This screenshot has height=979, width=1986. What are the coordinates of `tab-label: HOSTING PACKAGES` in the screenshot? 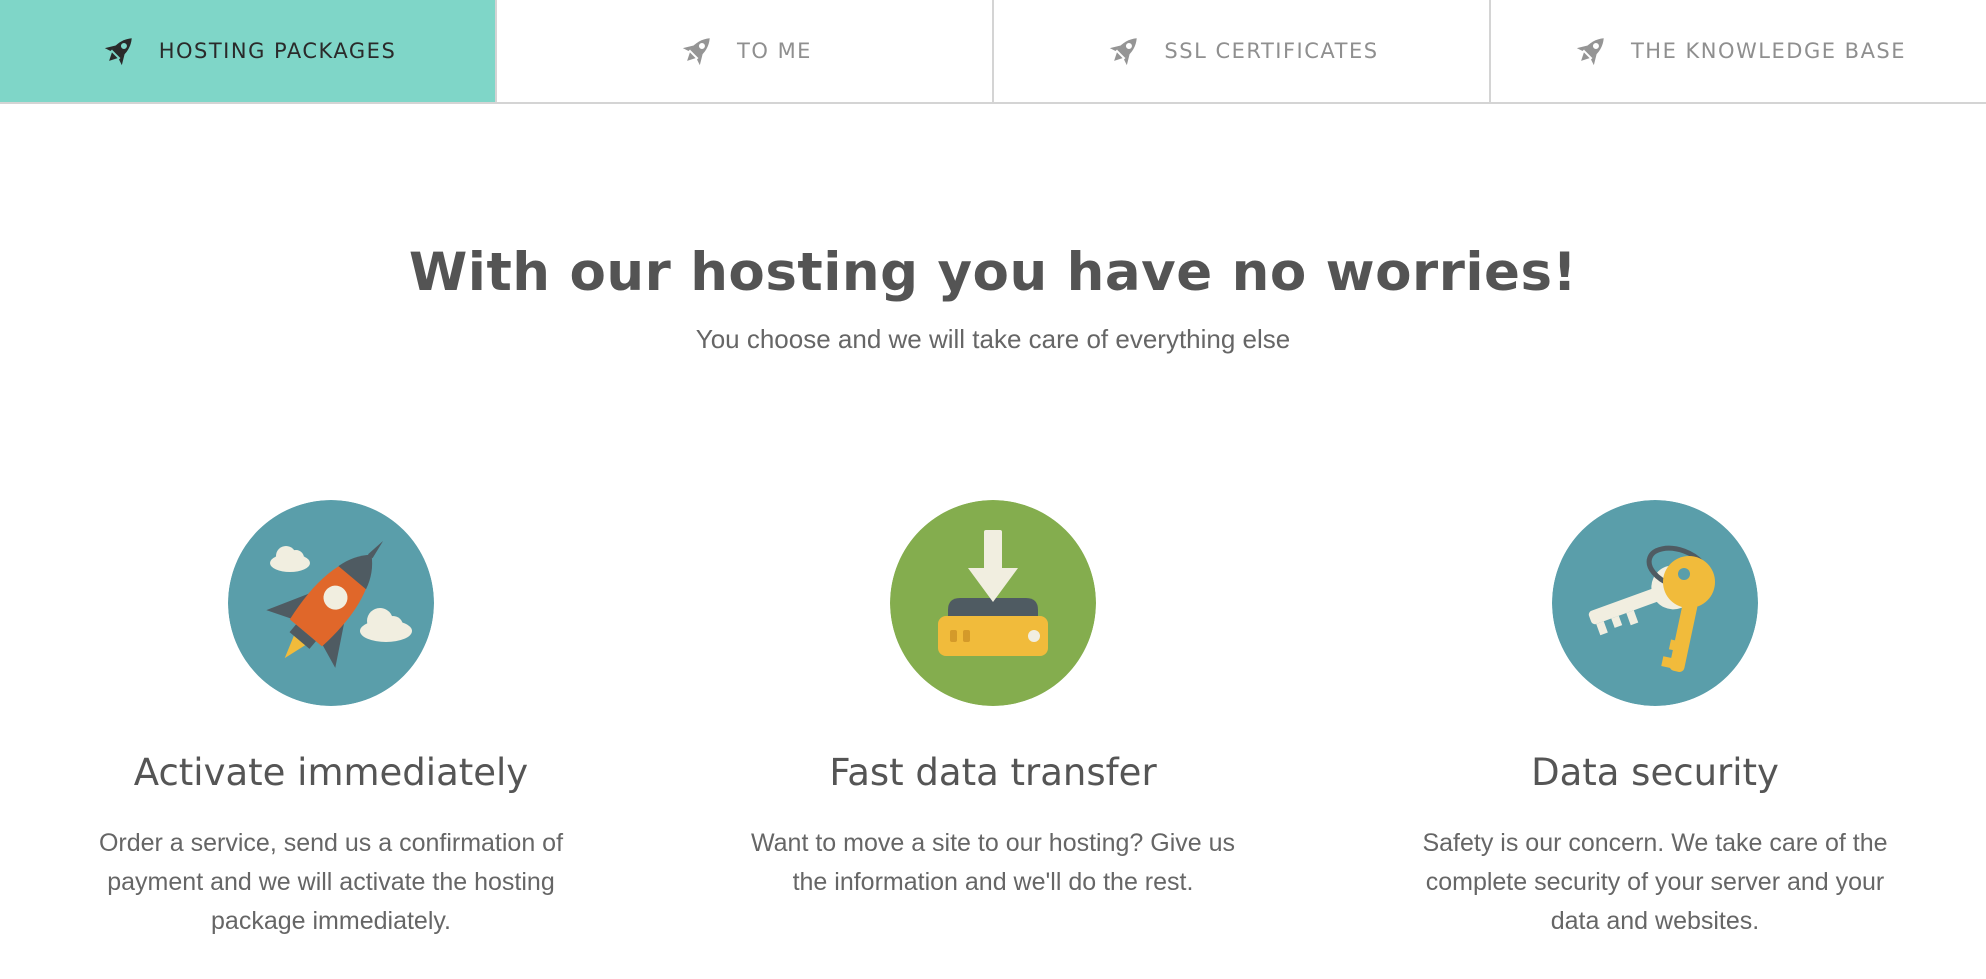 It's located at (277, 51).